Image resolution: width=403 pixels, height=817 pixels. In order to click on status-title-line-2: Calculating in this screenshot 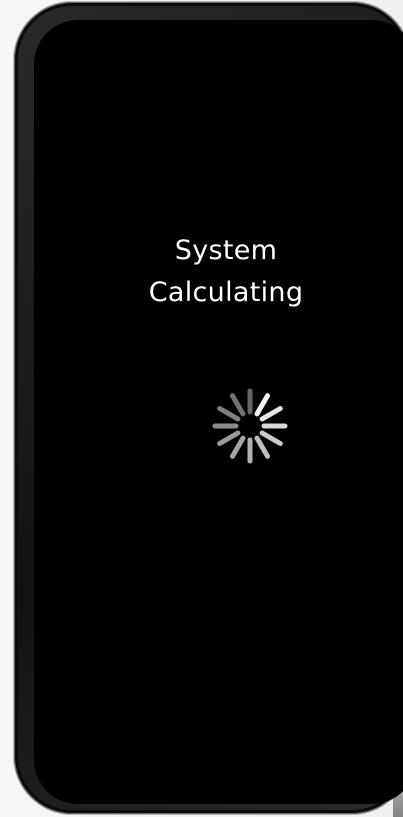, I will do `click(226, 292)`.